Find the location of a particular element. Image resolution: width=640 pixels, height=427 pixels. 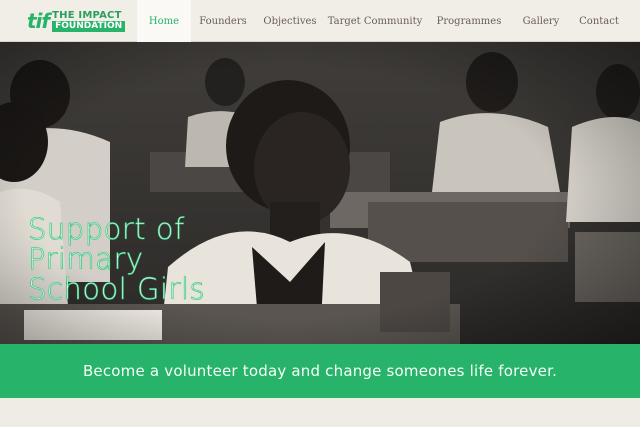

nav-programmes: Programmes is located at coordinates (469, 21).